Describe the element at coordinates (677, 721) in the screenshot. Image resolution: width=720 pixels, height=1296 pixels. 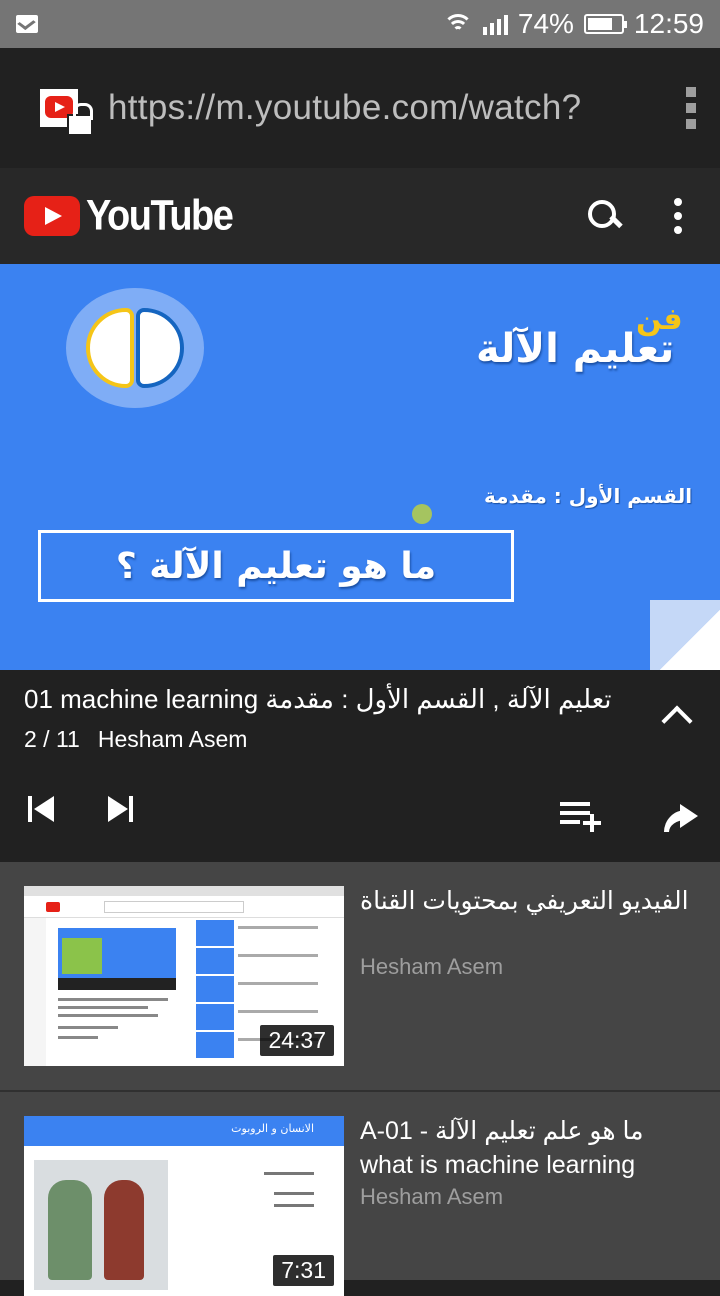
I see `collapse-chevron-icon` at that location.